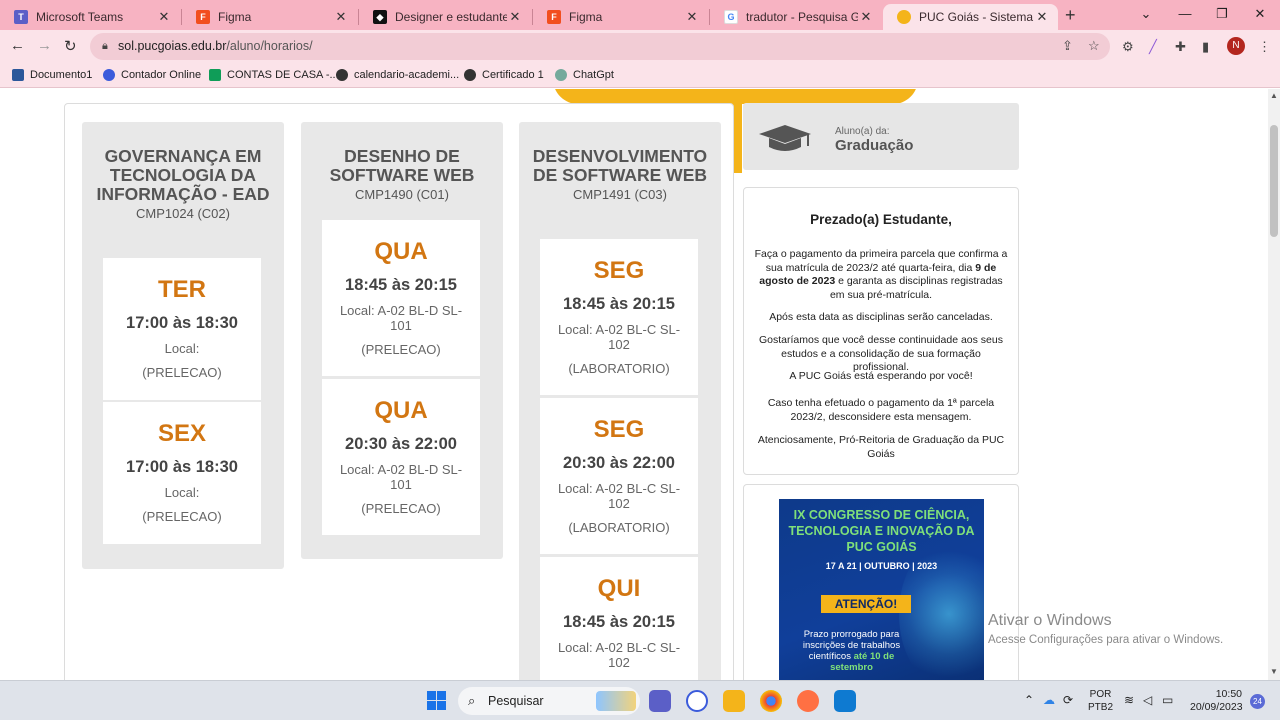 The height and width of the screenshot is (720, 1280). Describe the element at coordinates (1257, 701) in the screenshot. I see `notification-badge: 24` at that location.